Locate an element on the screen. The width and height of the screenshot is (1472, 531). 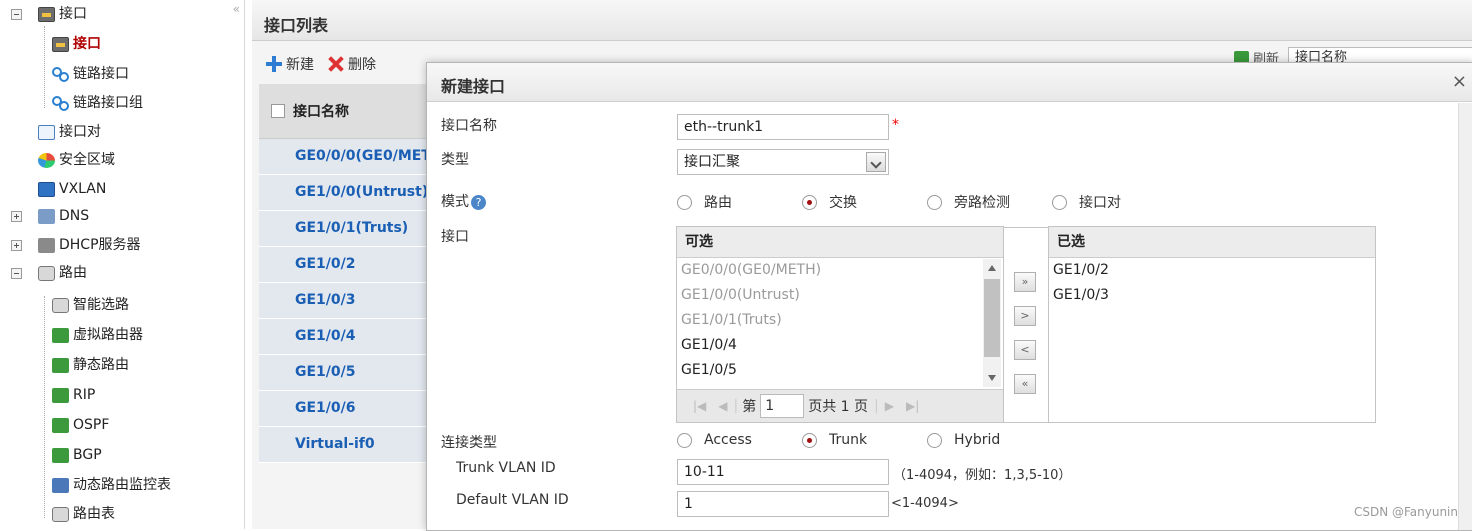
sidebar-item-route-monitor: 动态路由监控表 is located at coordinates (111, 485).